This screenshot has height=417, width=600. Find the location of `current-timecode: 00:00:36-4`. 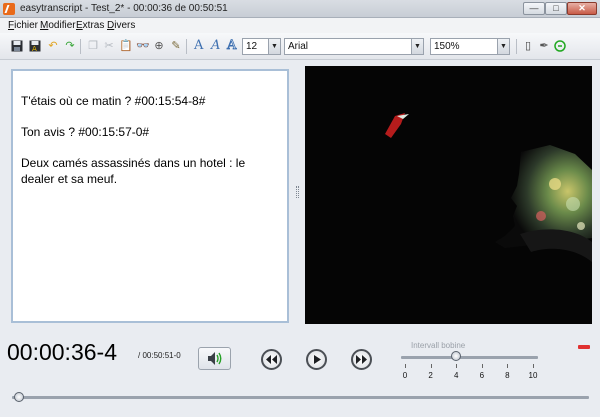

current-timecode: 00:00:36-4 is located at coordinates (62, 352).